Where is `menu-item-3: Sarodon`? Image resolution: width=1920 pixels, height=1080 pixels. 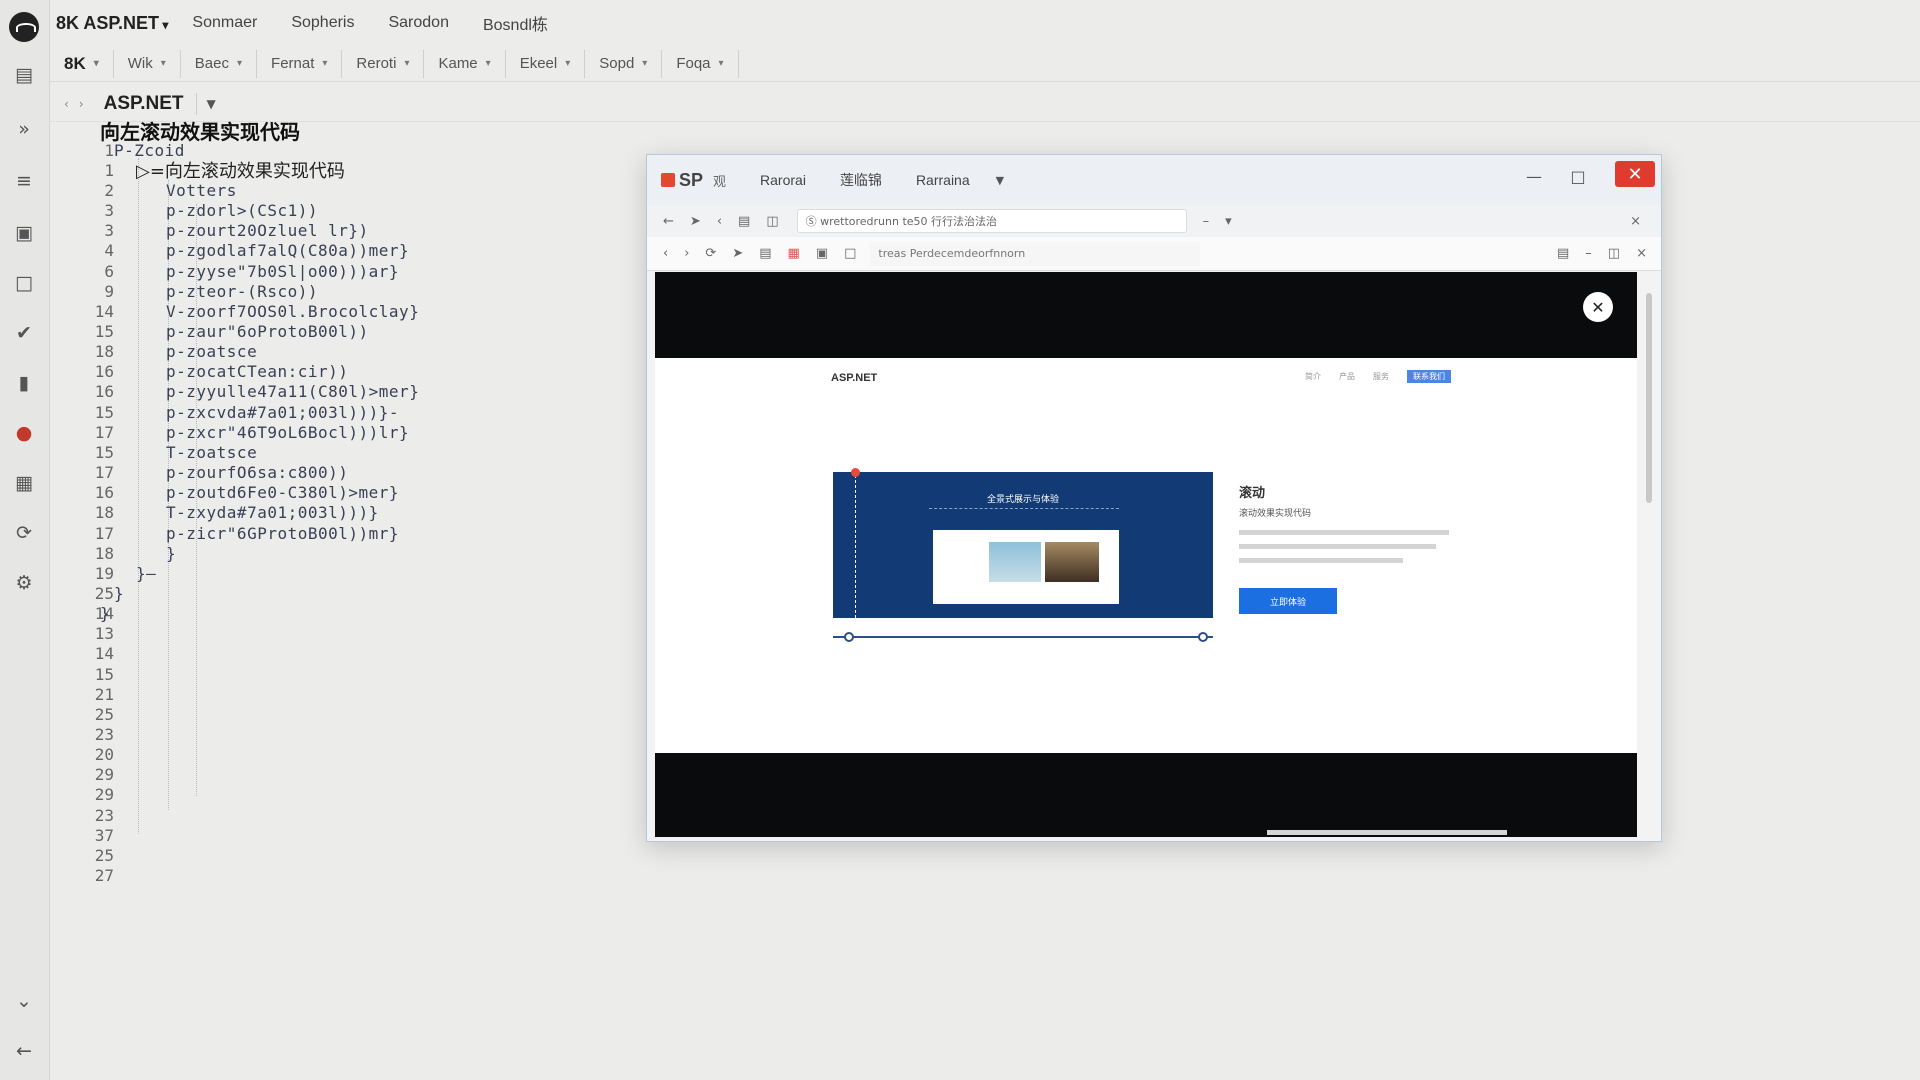
menu-item-3: Sarodon is located at coordinates (418, 23).